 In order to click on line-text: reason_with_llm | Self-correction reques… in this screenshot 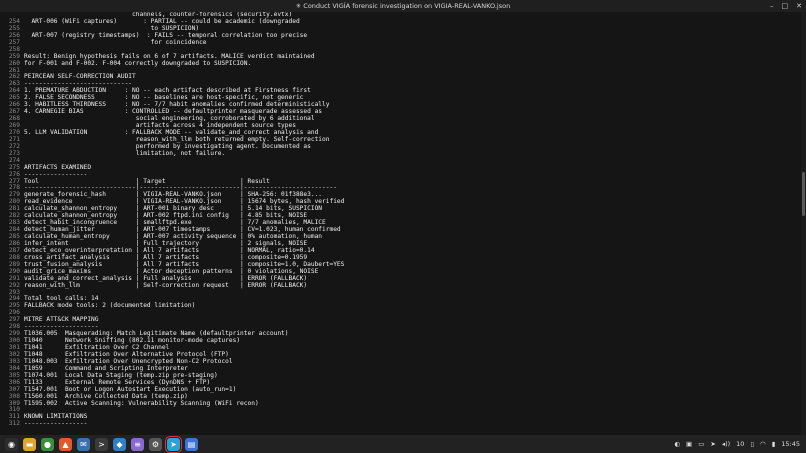, I will do `click(166, 285)`.